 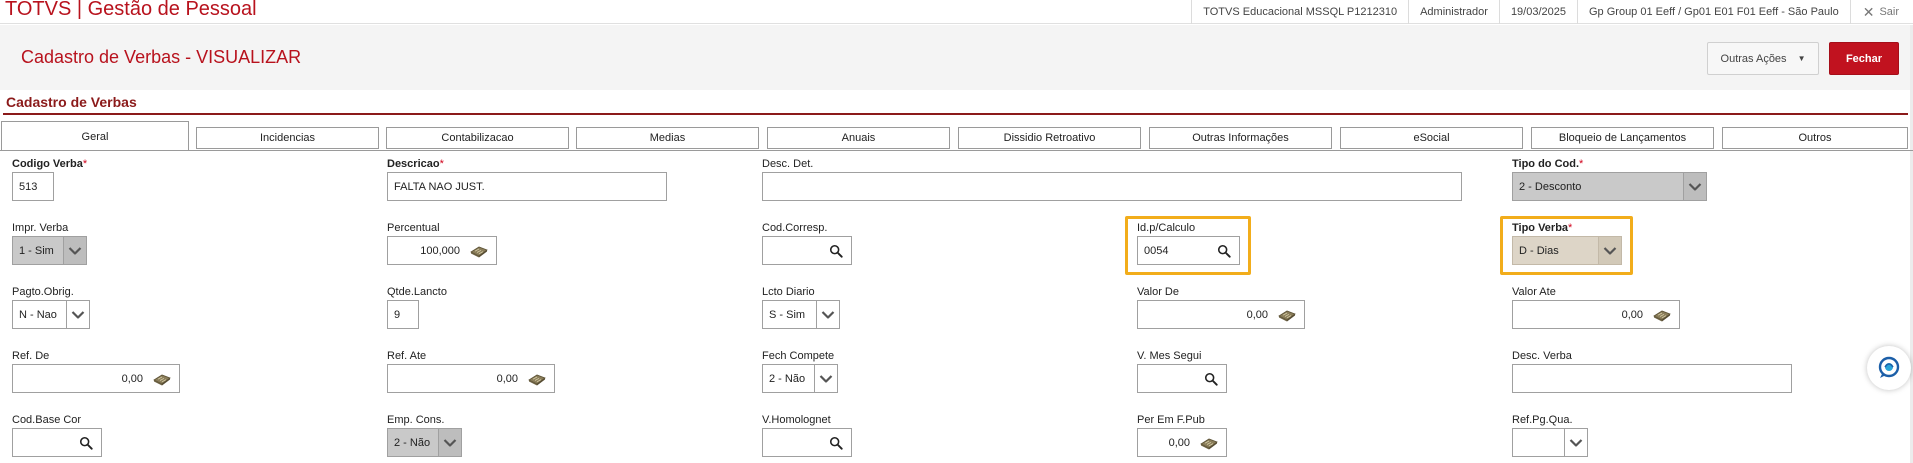 What do you see at coordinates (787, 314) in the screenshot?
I see `lcto-diario-value: S - Sim` at bounding box center [787, 314].